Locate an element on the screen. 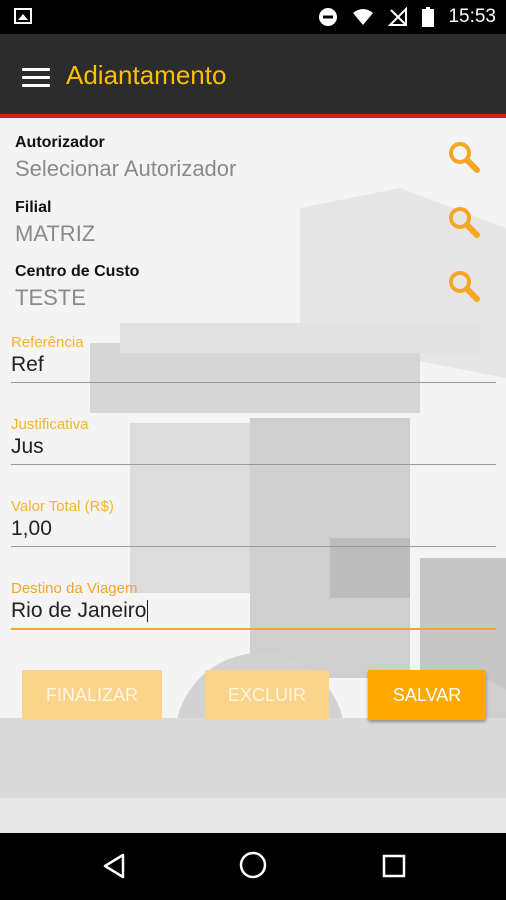  status-time: 15:53 is located at coordinates (472, 16).